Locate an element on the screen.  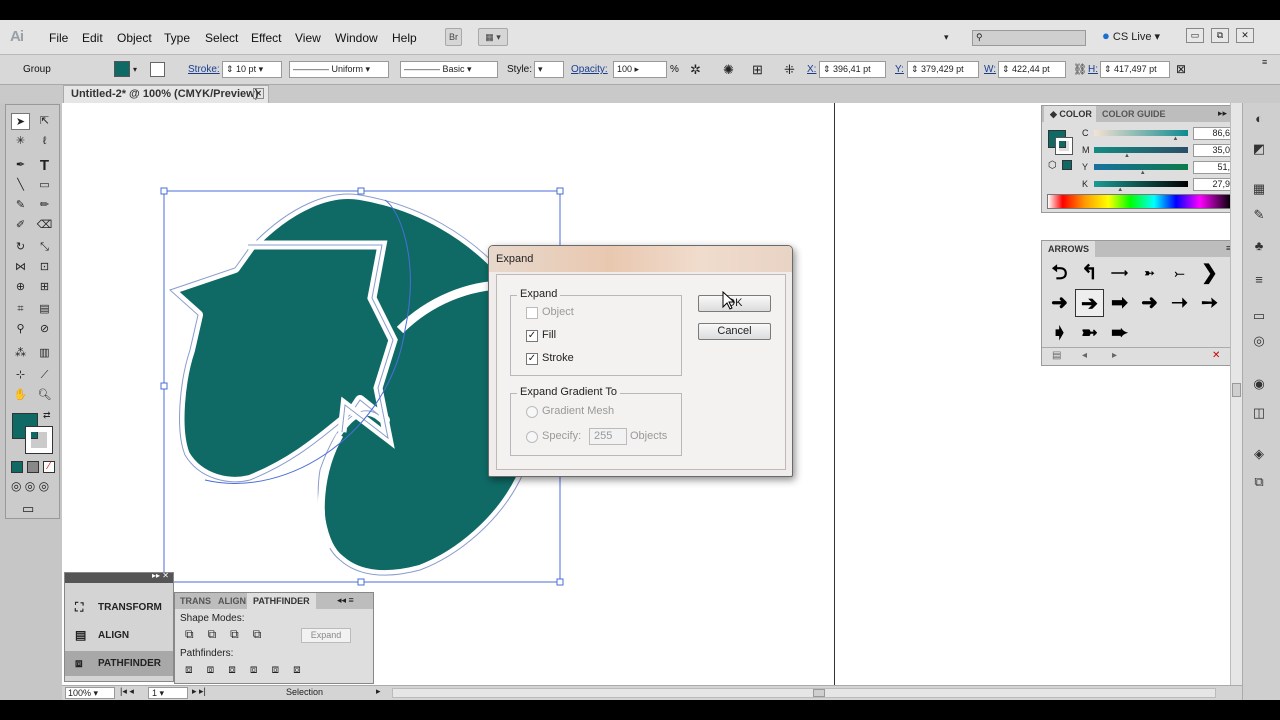
arrows-panel-footer: ▤ ◂ ▸ ✕ is located at coordinates (1140, 356).